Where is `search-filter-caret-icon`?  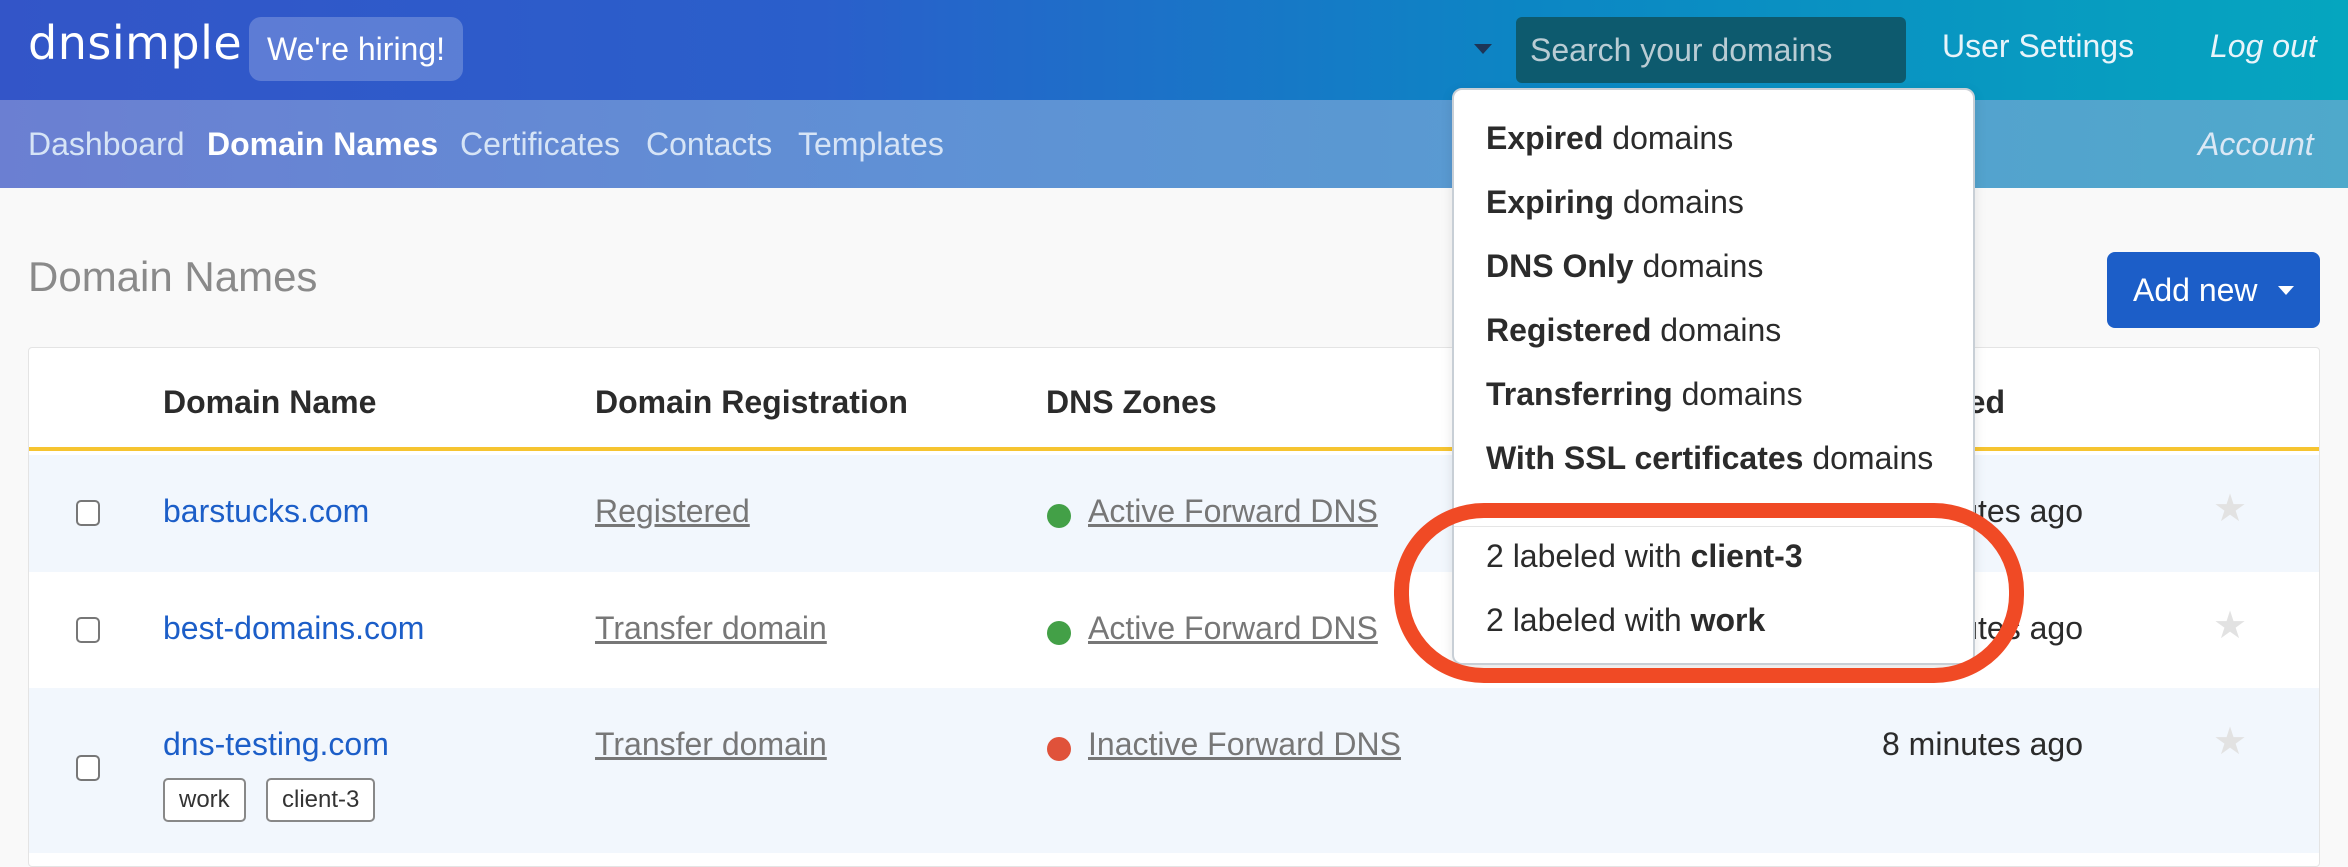
search-filter-caret-icon is located at coordinates (1483, 49).